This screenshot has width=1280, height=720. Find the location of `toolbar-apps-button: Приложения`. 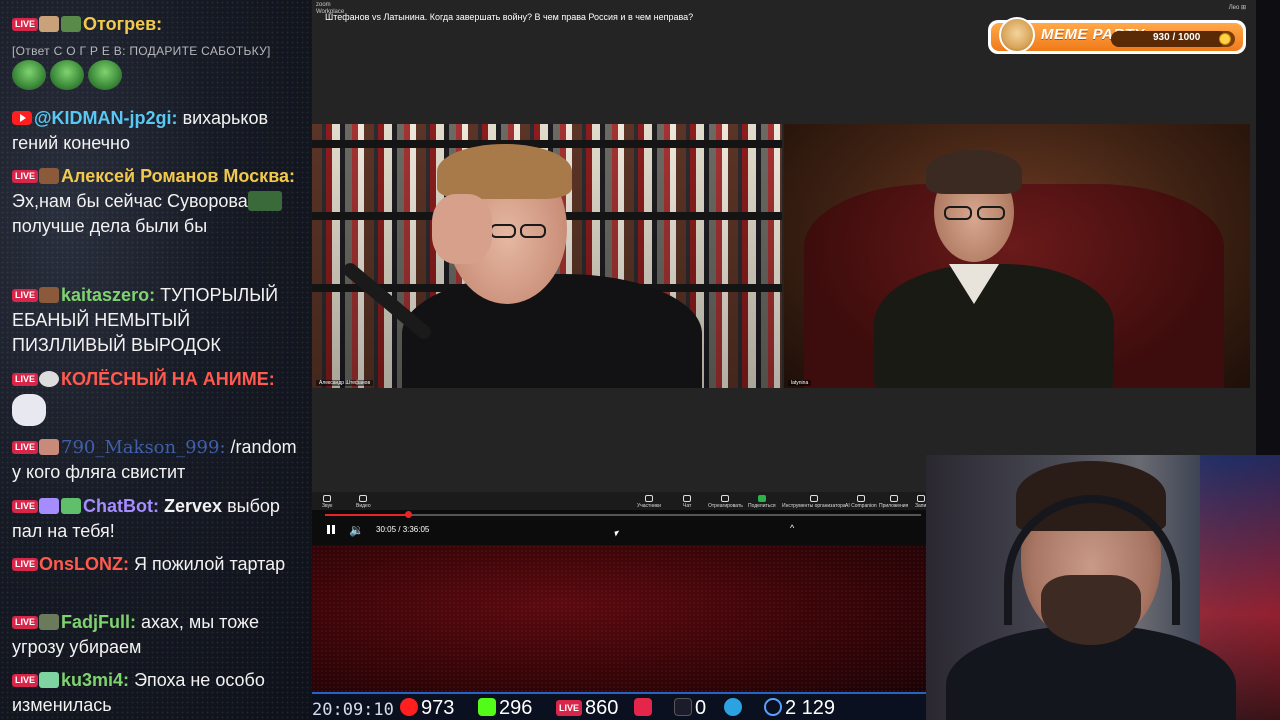

toolbar-apps-button: Приложения is located at coordinates (893, 502).